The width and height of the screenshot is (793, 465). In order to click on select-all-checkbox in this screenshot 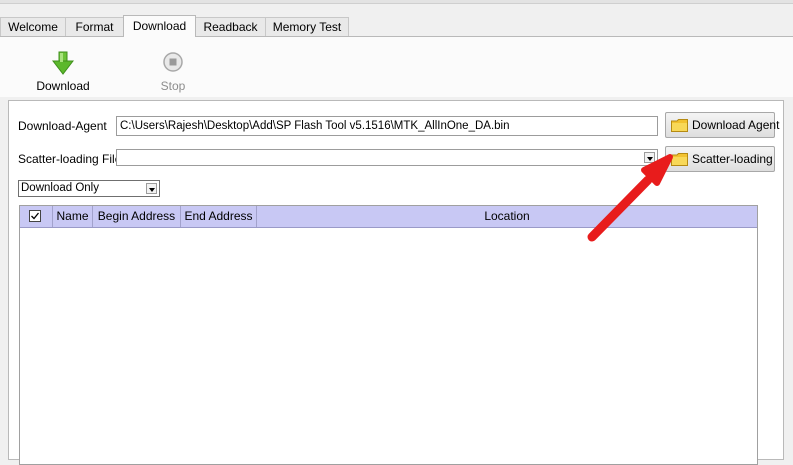, I will do `click(35, 216)`.